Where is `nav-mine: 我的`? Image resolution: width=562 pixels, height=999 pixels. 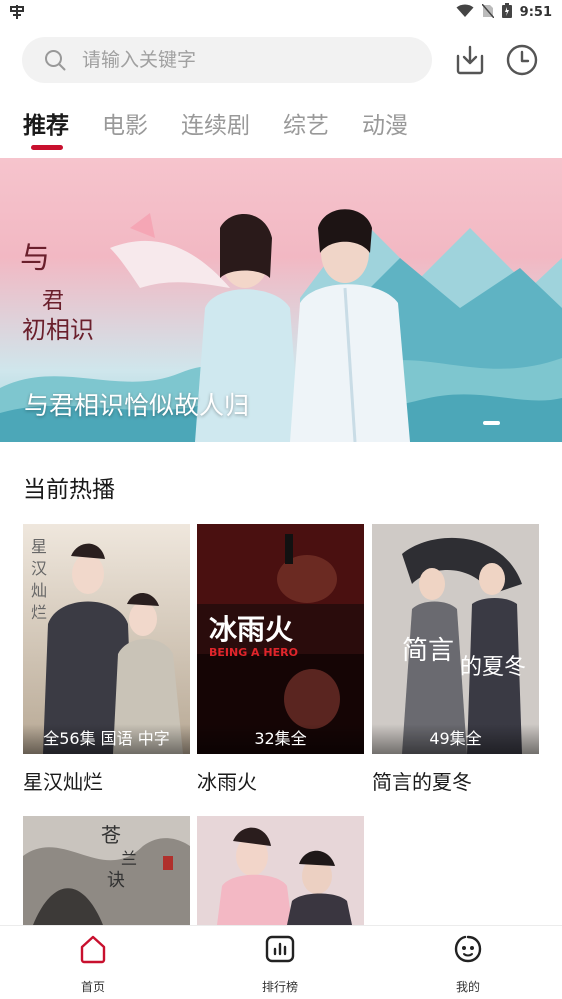
nav-mine: 我的 is located at coordinates (468, 962).